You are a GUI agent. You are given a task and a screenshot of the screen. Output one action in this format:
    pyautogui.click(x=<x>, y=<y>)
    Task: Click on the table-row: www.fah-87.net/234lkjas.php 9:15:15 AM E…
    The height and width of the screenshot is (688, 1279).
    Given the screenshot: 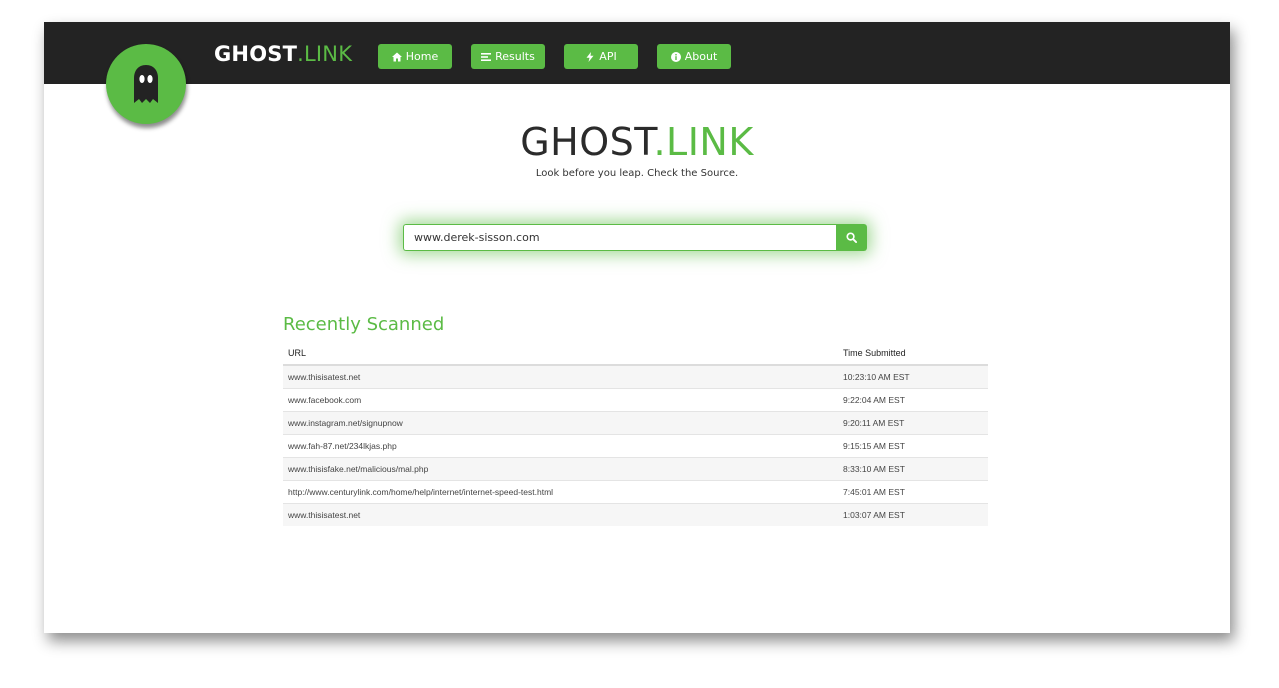 What is the action you would take?
    pyautogui.click(x=635, y=446)
    